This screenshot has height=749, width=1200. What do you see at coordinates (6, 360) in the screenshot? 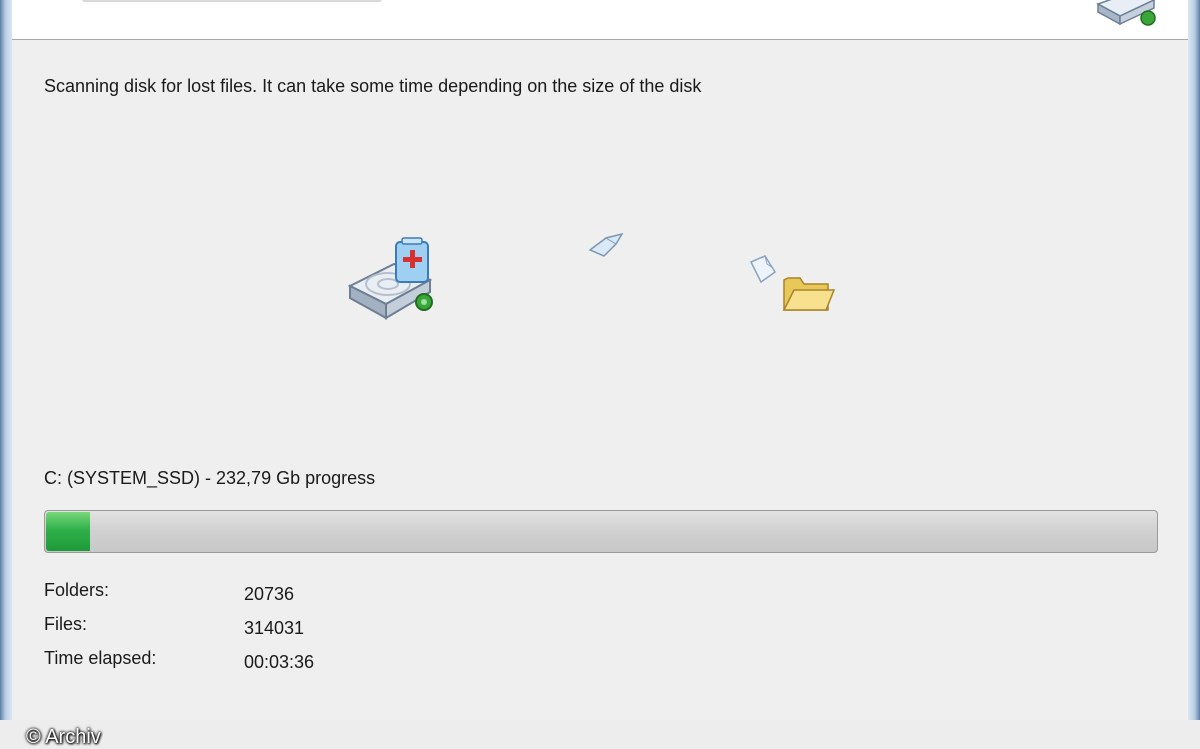
I see `window-frame-left` at bounding box center [6, 360].